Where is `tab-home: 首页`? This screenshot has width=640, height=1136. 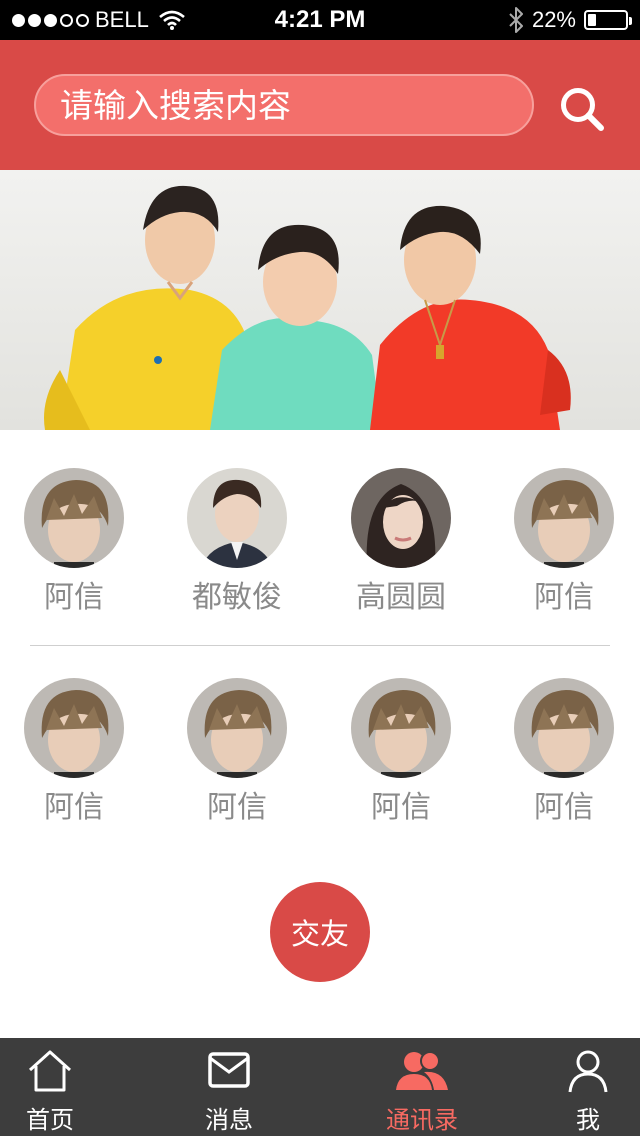
tab-home: 首页 is located at coordinates (55, 1087).